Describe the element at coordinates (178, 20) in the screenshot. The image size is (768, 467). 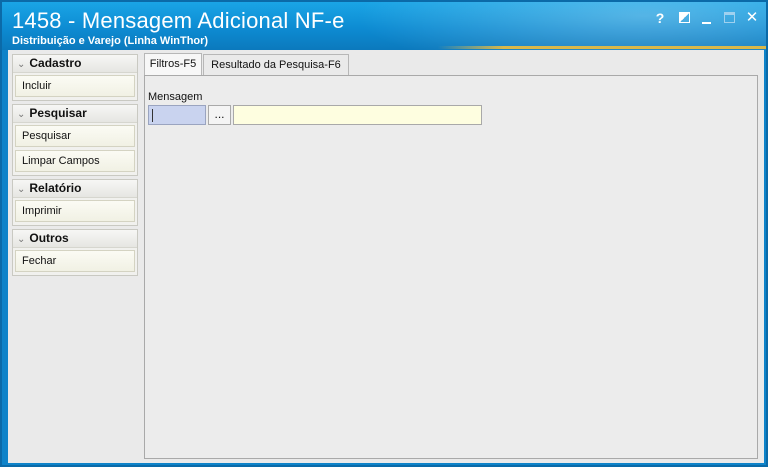
I see `window-title: 1458 - Mensagem Adicional NF-e` at that location.